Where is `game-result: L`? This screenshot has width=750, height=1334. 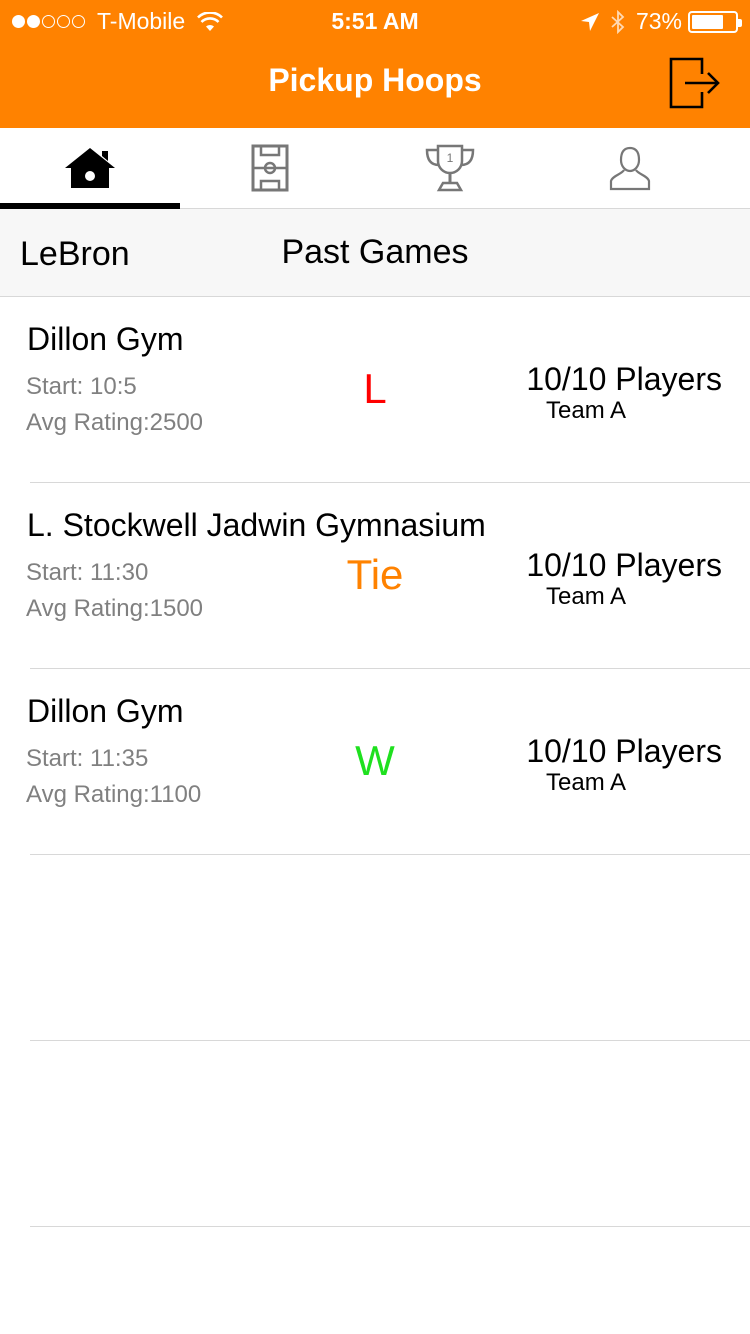
game-result: L is located at coordinates (375, 388).